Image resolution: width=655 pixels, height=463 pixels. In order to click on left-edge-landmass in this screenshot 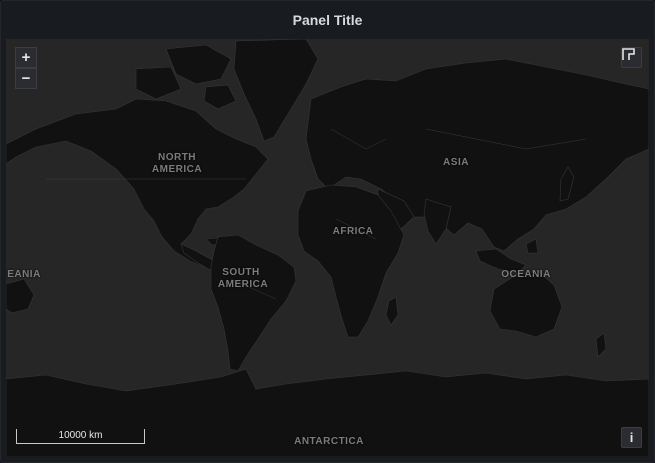, I will do `click(20, 296)`.